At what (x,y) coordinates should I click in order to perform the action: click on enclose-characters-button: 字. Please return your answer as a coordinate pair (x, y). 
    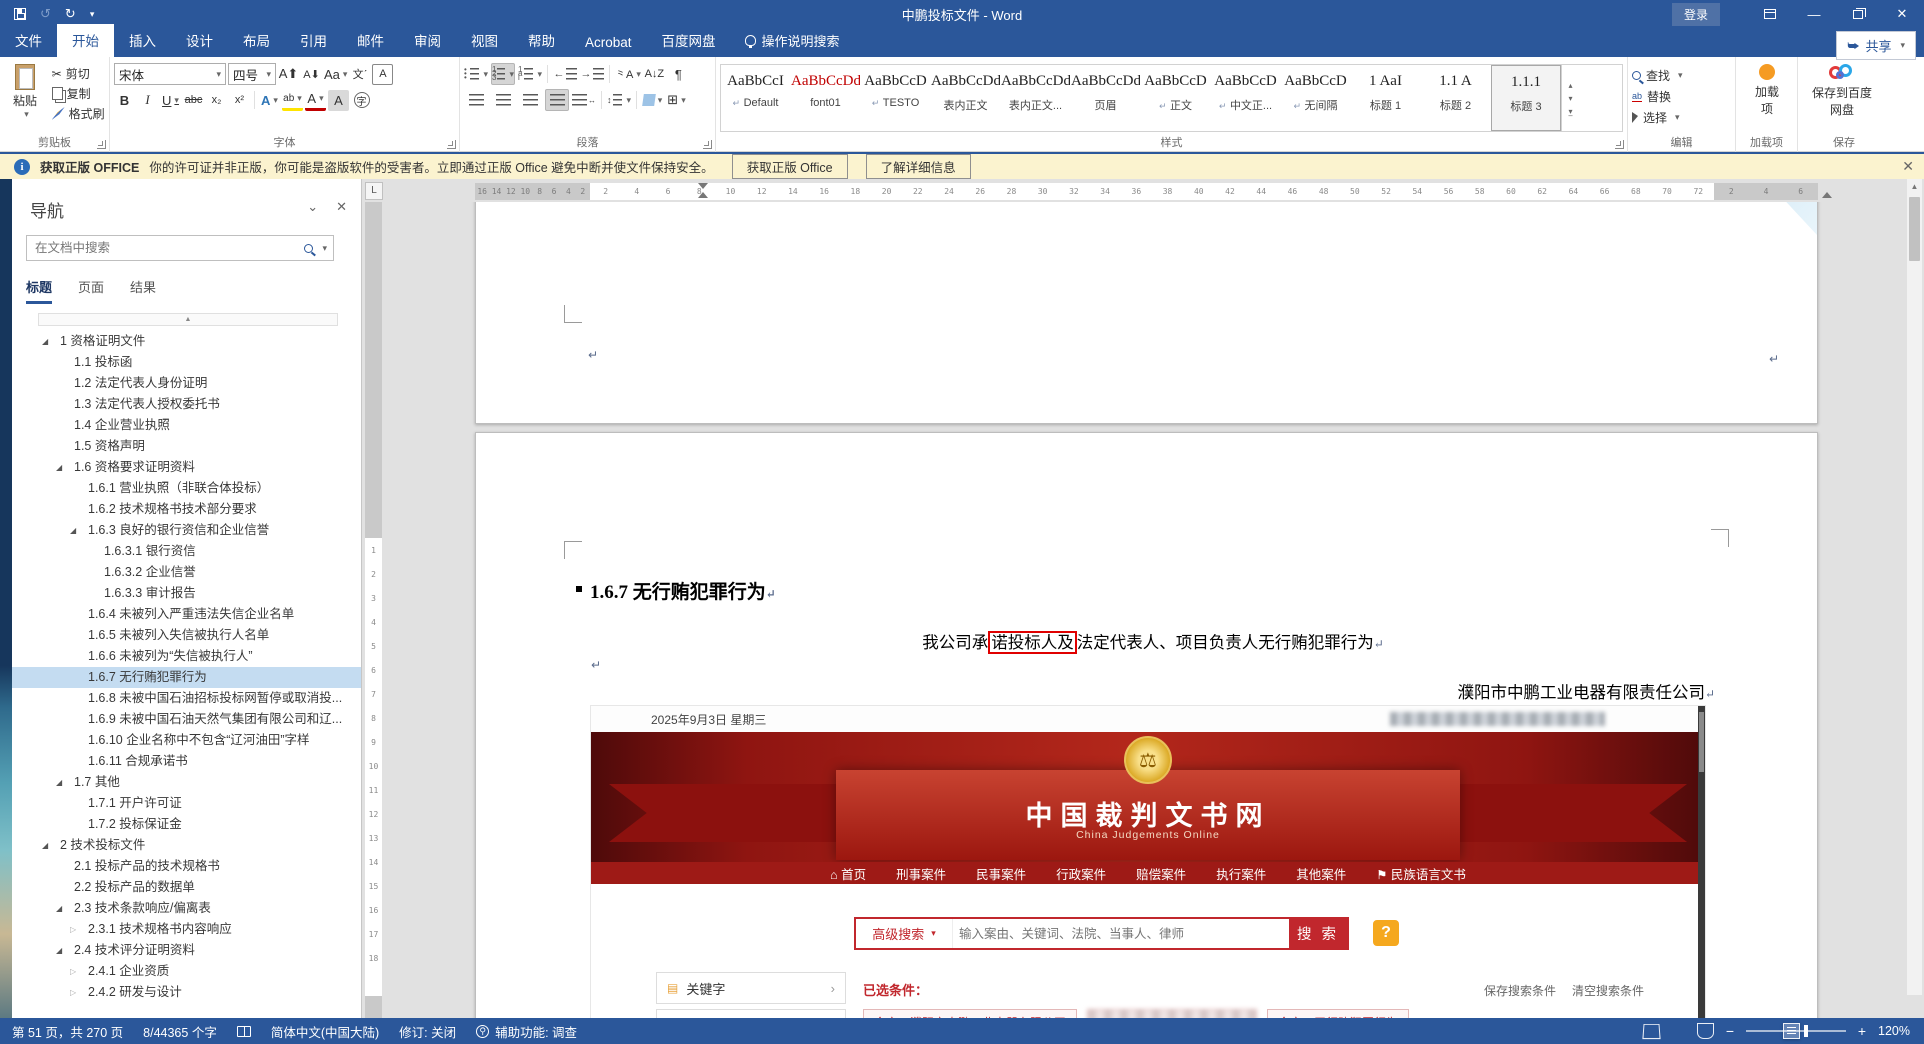
    Looking at the image, I should click on (361, 100).